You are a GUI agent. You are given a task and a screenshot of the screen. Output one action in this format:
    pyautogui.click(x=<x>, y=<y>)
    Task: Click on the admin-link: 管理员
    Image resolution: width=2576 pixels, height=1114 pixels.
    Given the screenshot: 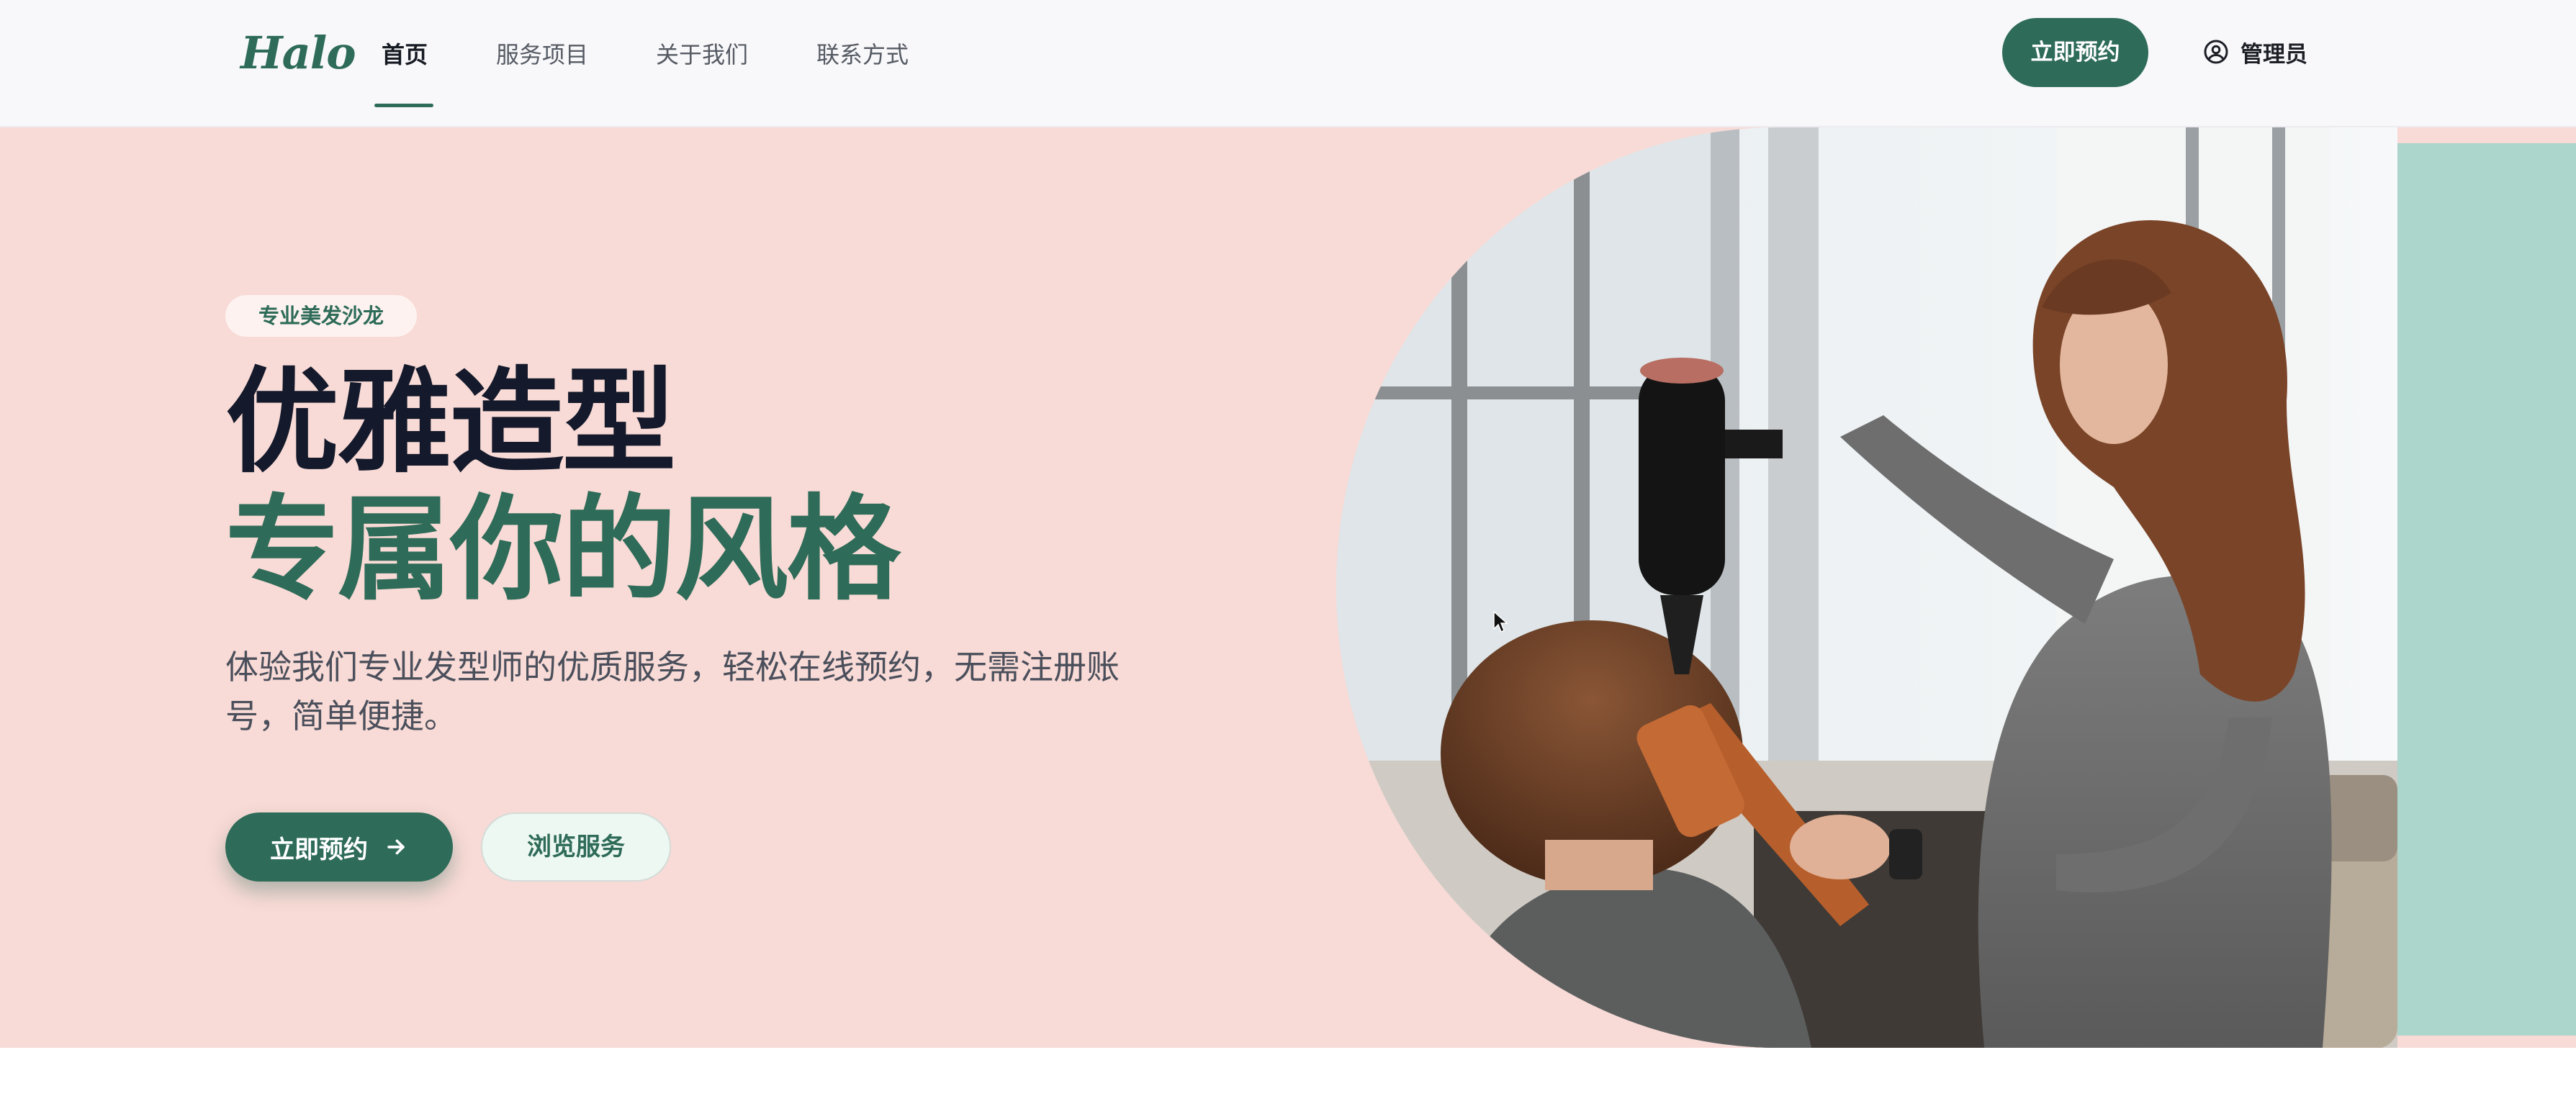 What is the action you would take?
    pyautogui.click(x=2255, y=52)
    